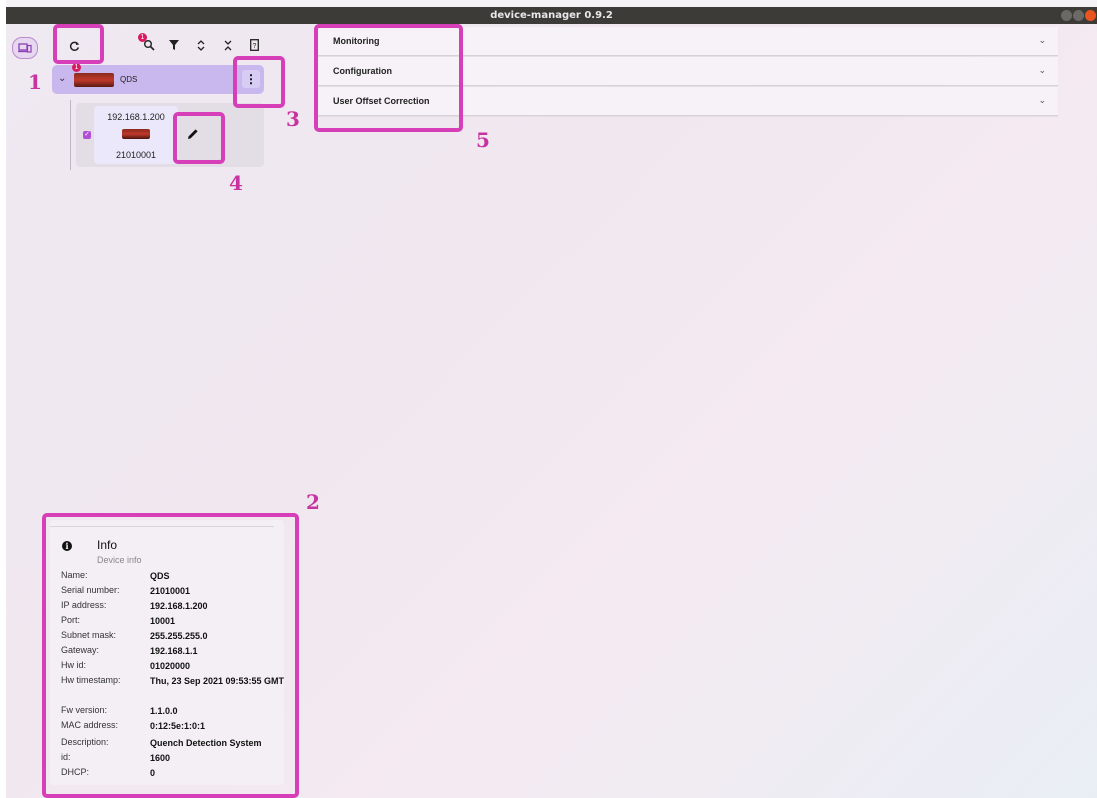  What do you see at coordinates (70, 135) in the screenshot?
I see `tree-connector` at bounding box center [70, 135].